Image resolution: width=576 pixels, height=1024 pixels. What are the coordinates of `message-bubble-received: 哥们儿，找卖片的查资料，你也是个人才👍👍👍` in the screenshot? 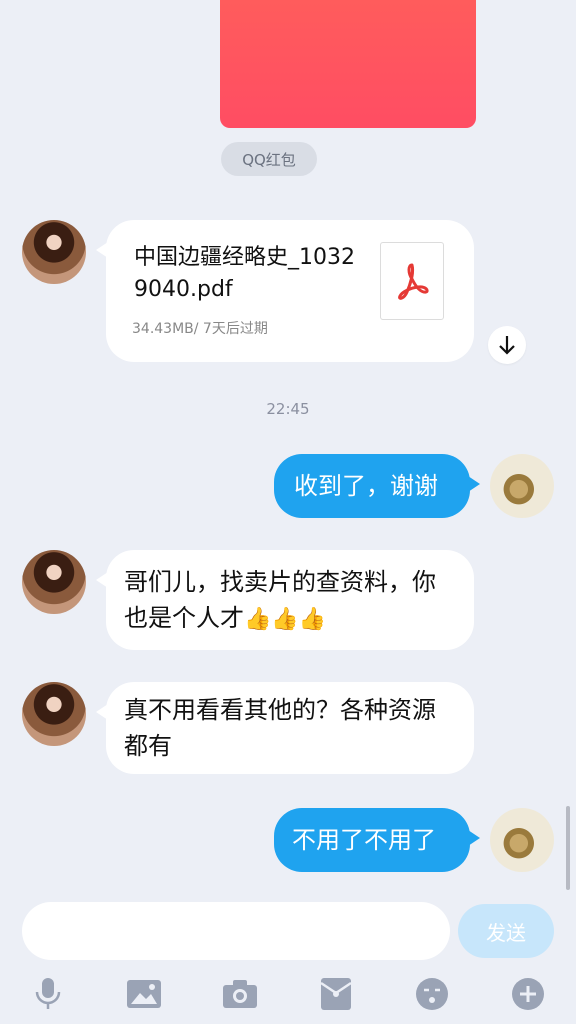 It's located at (285, 600).